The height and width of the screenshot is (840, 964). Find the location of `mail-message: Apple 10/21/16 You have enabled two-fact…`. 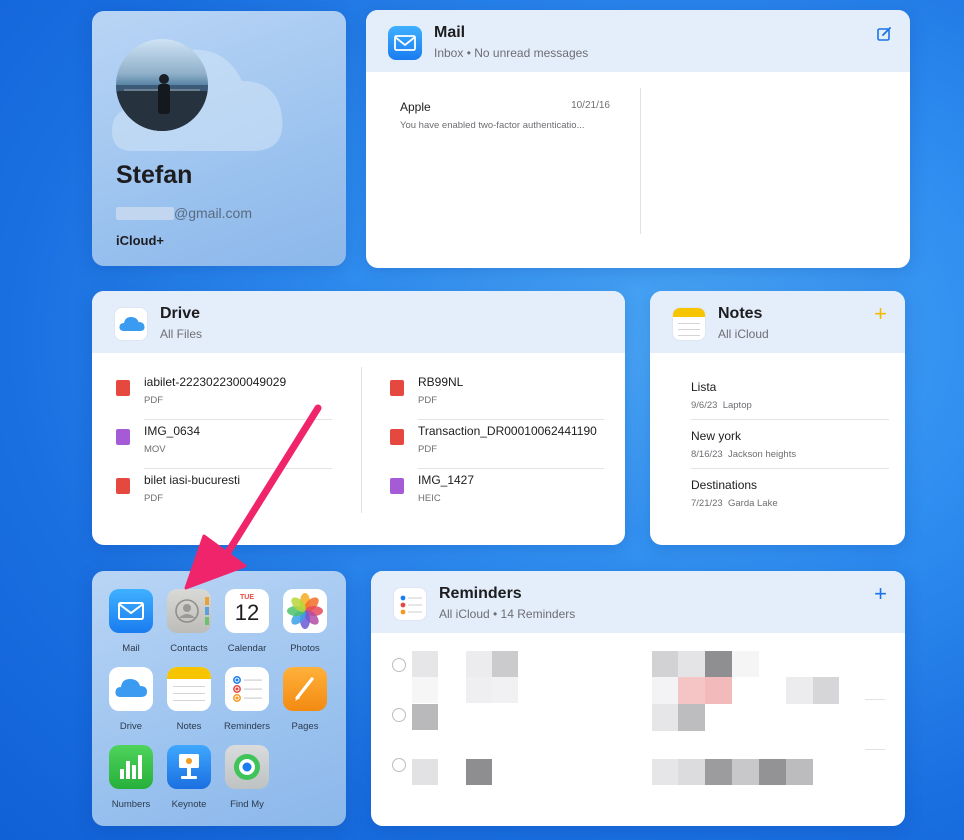

mail-message: Apple 10/21/16 You have enabled two-fact… is located at coordinates (505, 115).